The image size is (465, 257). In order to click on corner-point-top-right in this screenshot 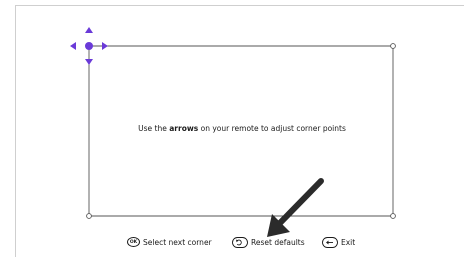, I will do `click(393, 46)`.